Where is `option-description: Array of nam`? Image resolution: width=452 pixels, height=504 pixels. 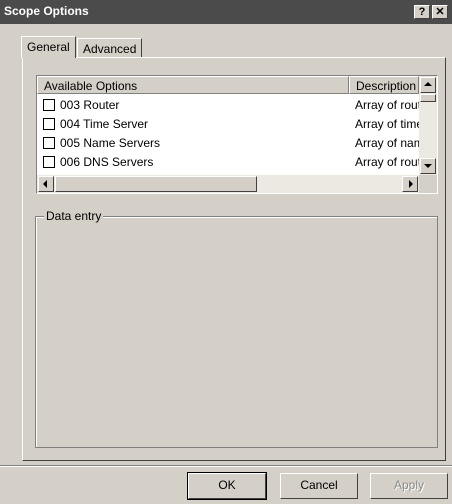
option-description: Array of nam is located at coordinates (387, 143).